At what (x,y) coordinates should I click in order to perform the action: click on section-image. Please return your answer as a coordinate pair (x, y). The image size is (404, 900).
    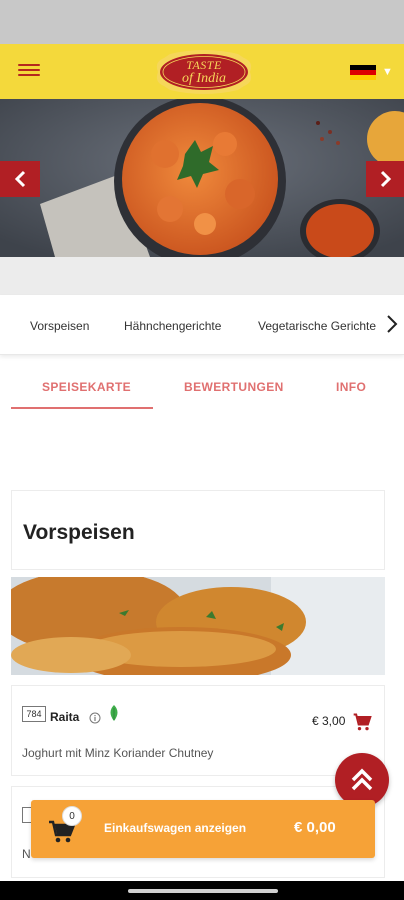
    Looking at the image, I should click on (198, 626).